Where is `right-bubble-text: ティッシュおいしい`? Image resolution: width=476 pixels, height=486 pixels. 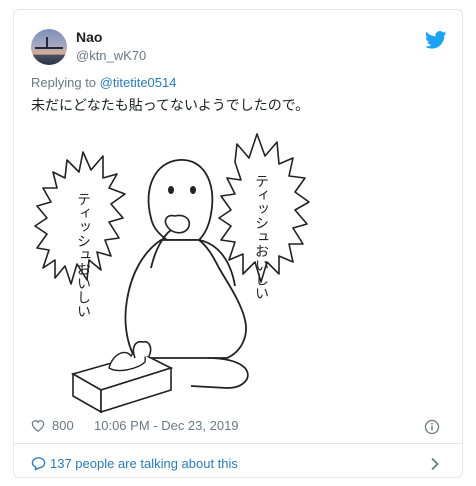 right-bubble-text: ティッシュおいしい is located at coordinates (261, 237).